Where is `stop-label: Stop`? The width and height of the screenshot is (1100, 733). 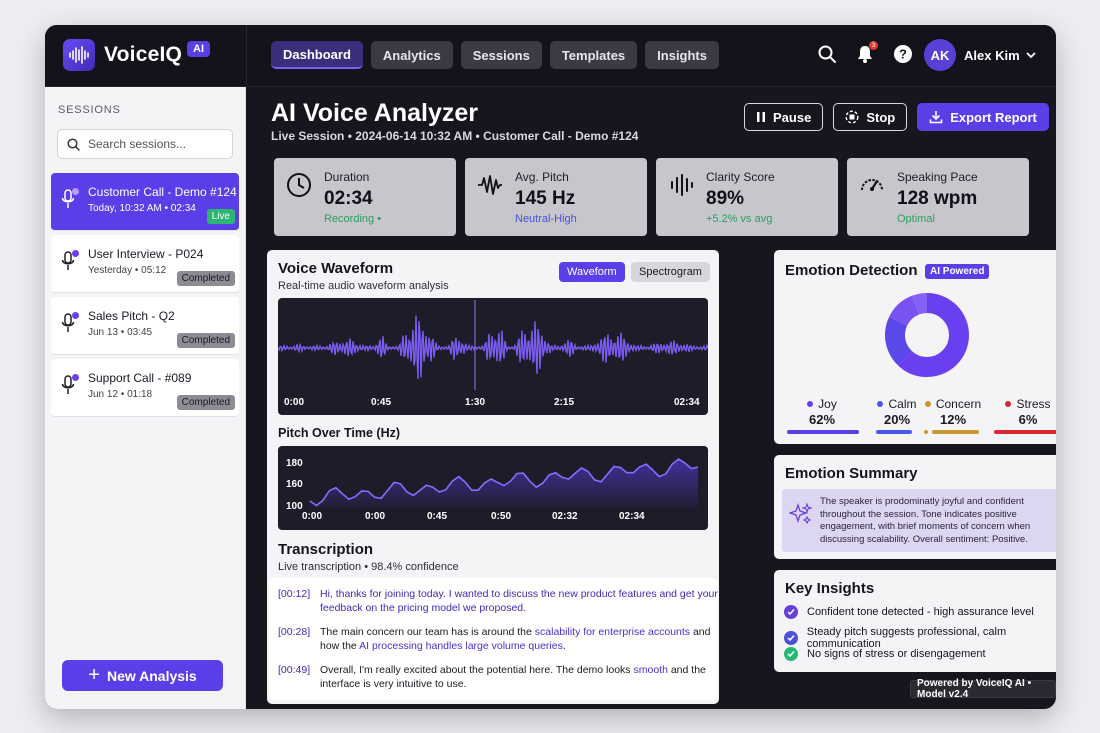
stop-label: Stop is located at coordinates (881, 117).